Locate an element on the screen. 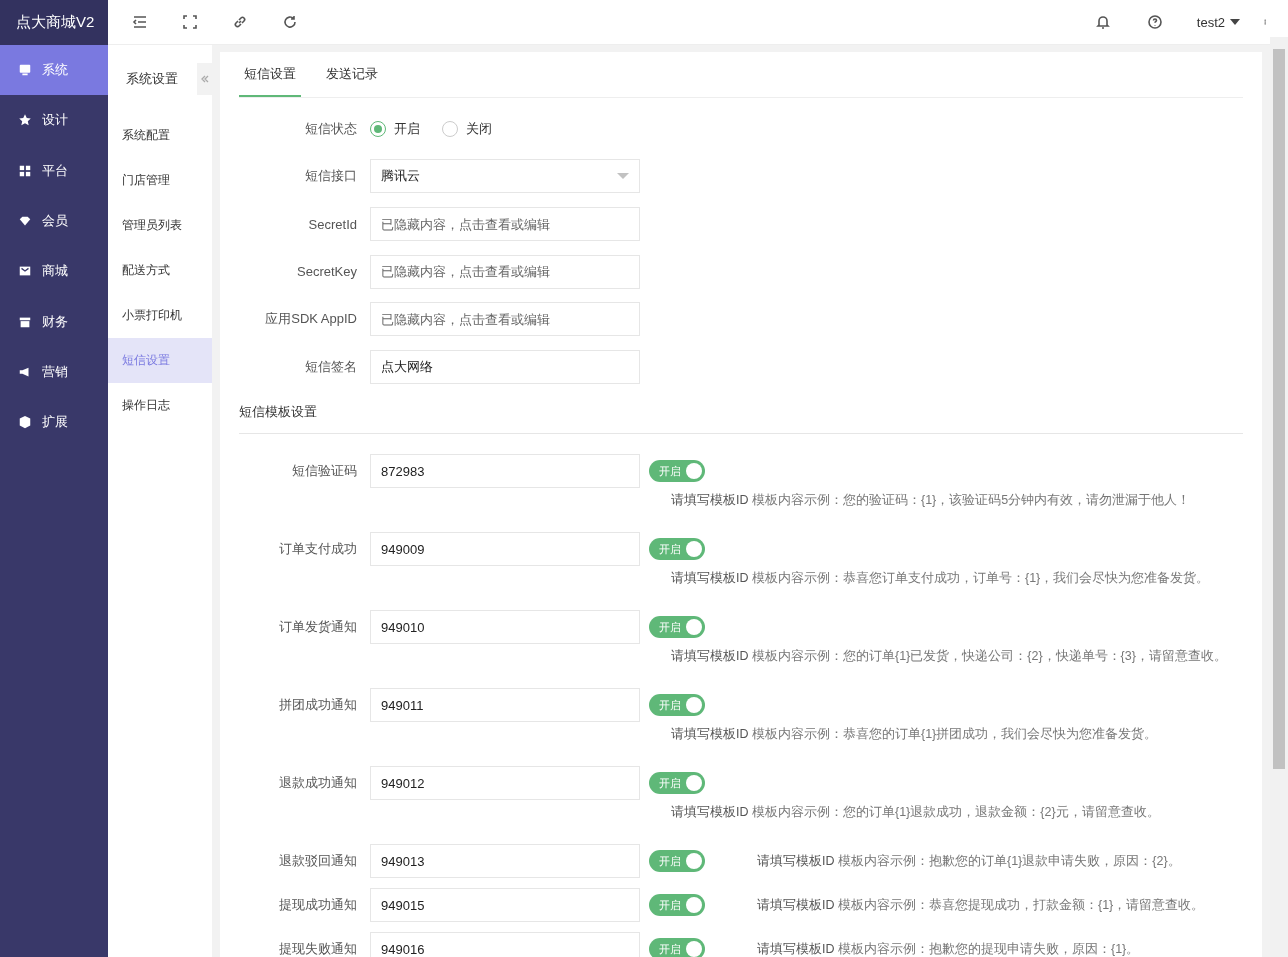  nav-item: 系统 is located at coordinates (54, 70).